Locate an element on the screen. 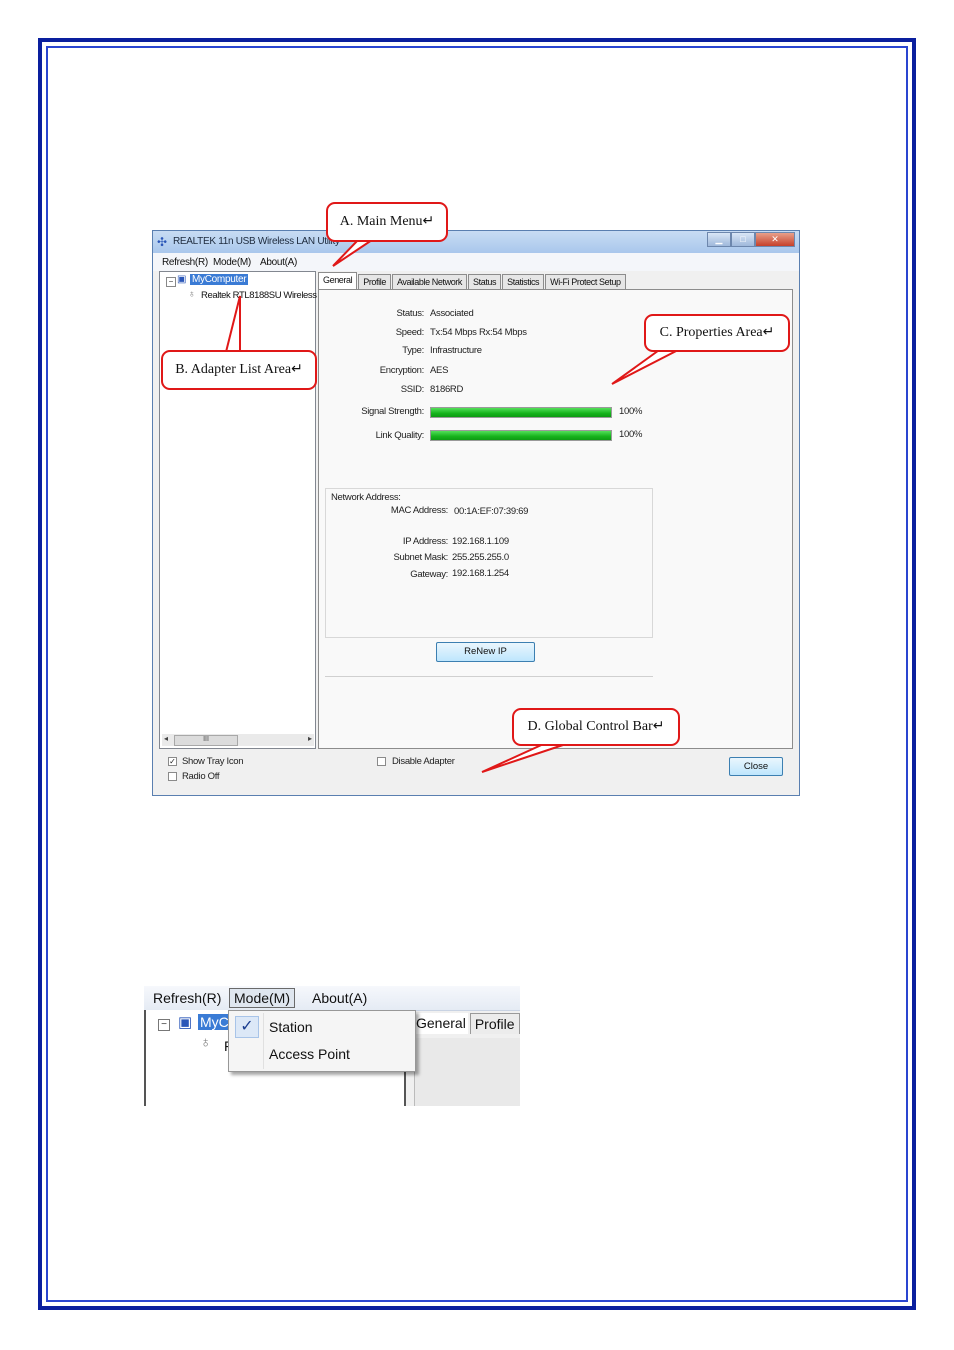 This screenshot has width=954, height=1350. crop-menu-mode: Mode(M) is located at coordinates (262, 998).